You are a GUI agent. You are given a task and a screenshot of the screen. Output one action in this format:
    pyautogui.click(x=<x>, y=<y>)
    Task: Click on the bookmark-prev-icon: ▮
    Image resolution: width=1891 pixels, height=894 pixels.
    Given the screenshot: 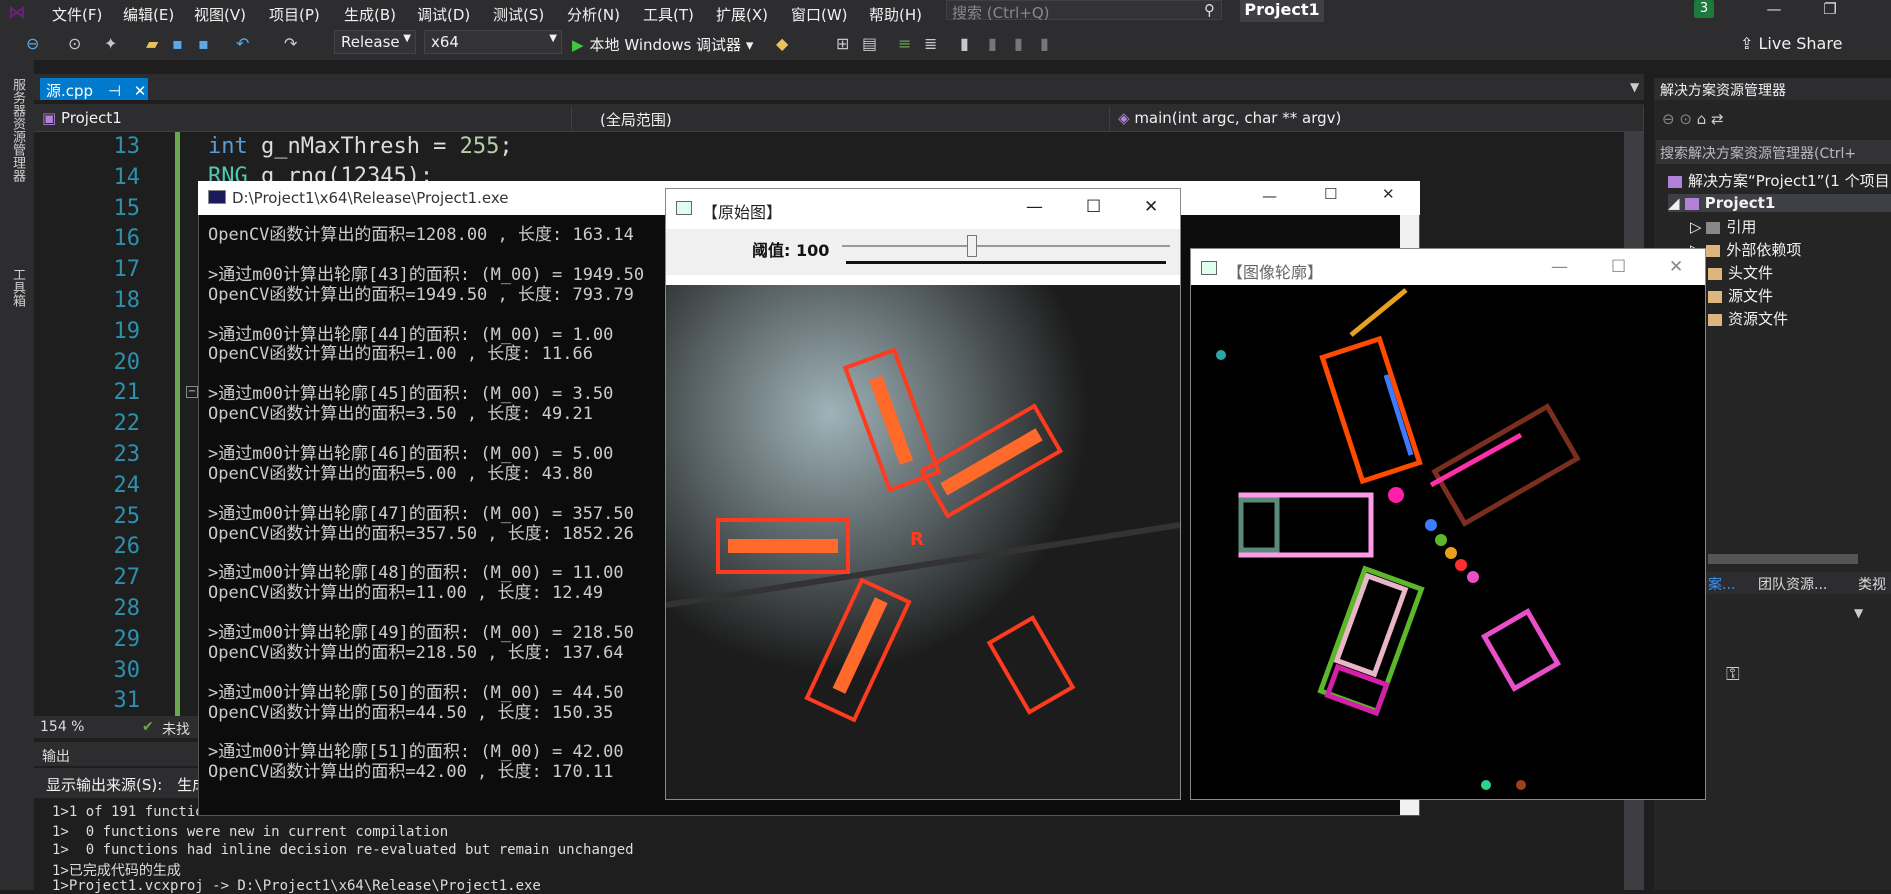 What is the action you would take?
    pyautogui.click(x=992, y=43)
    